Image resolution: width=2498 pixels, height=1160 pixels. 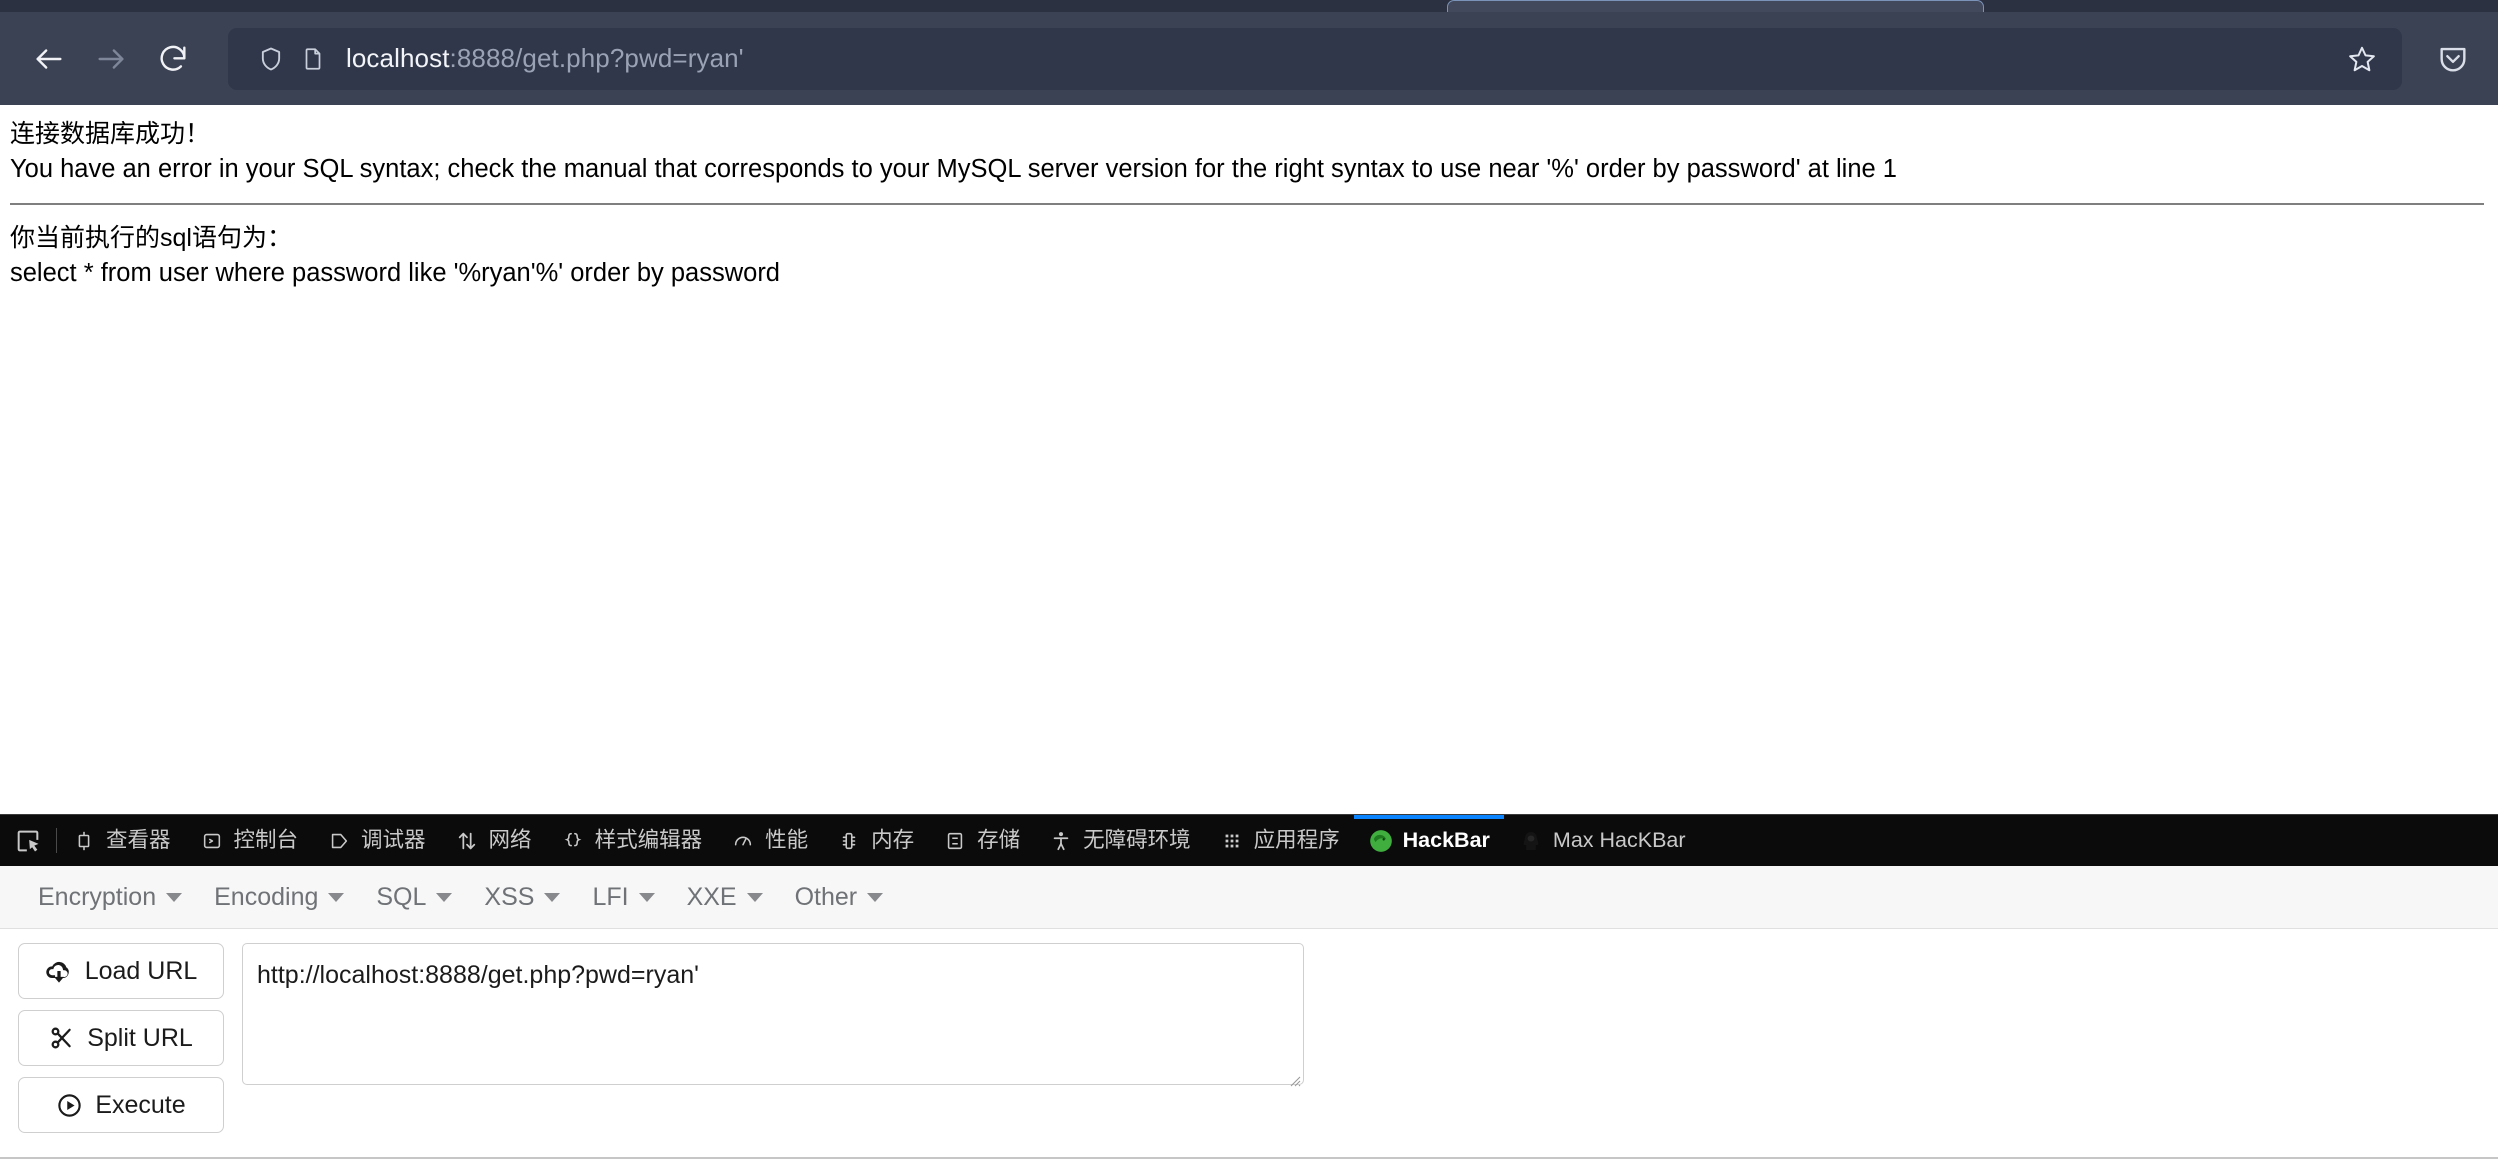 I want to click on bookmark-star-icon, so click(x=2362, y=59).